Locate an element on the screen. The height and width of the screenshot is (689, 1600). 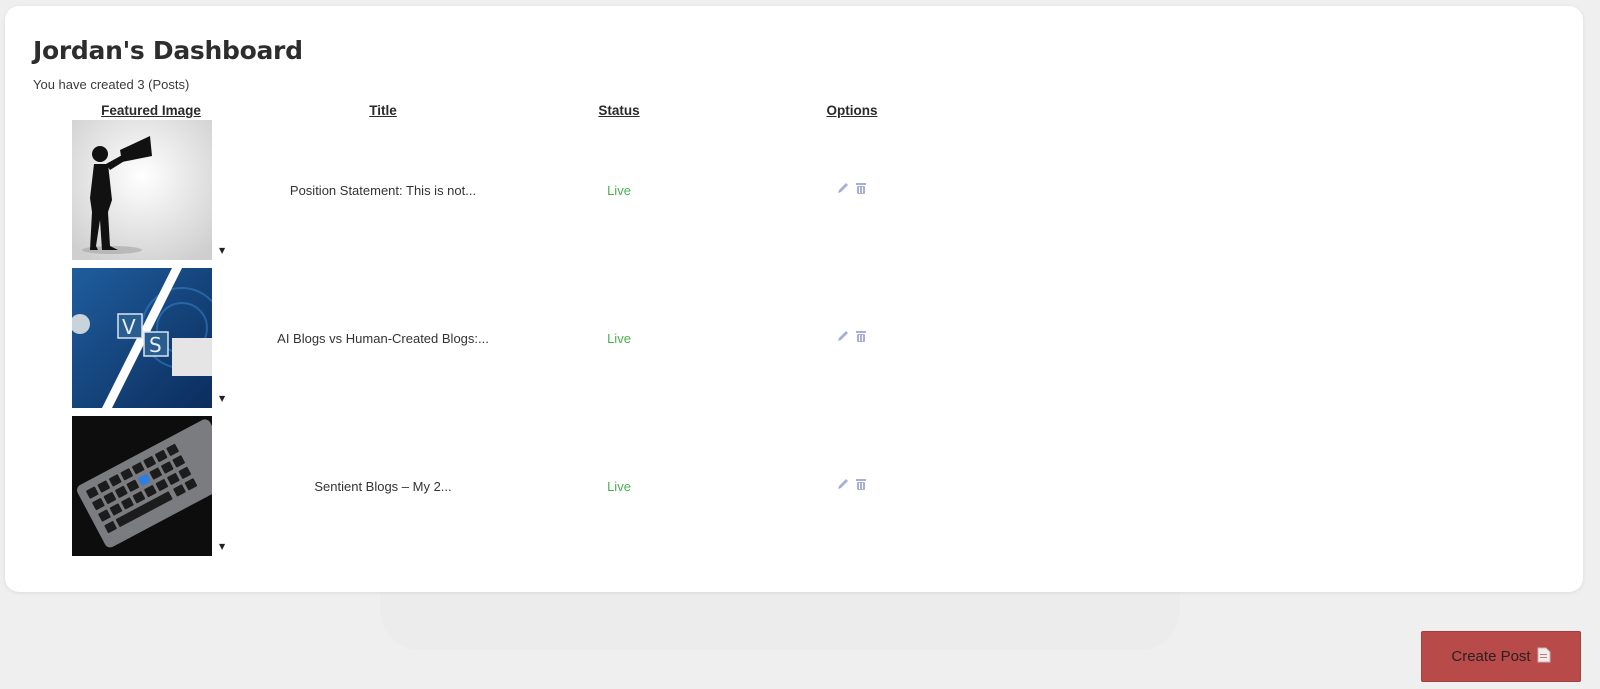
column-header-options: Options is located at coordinates (852, 110).